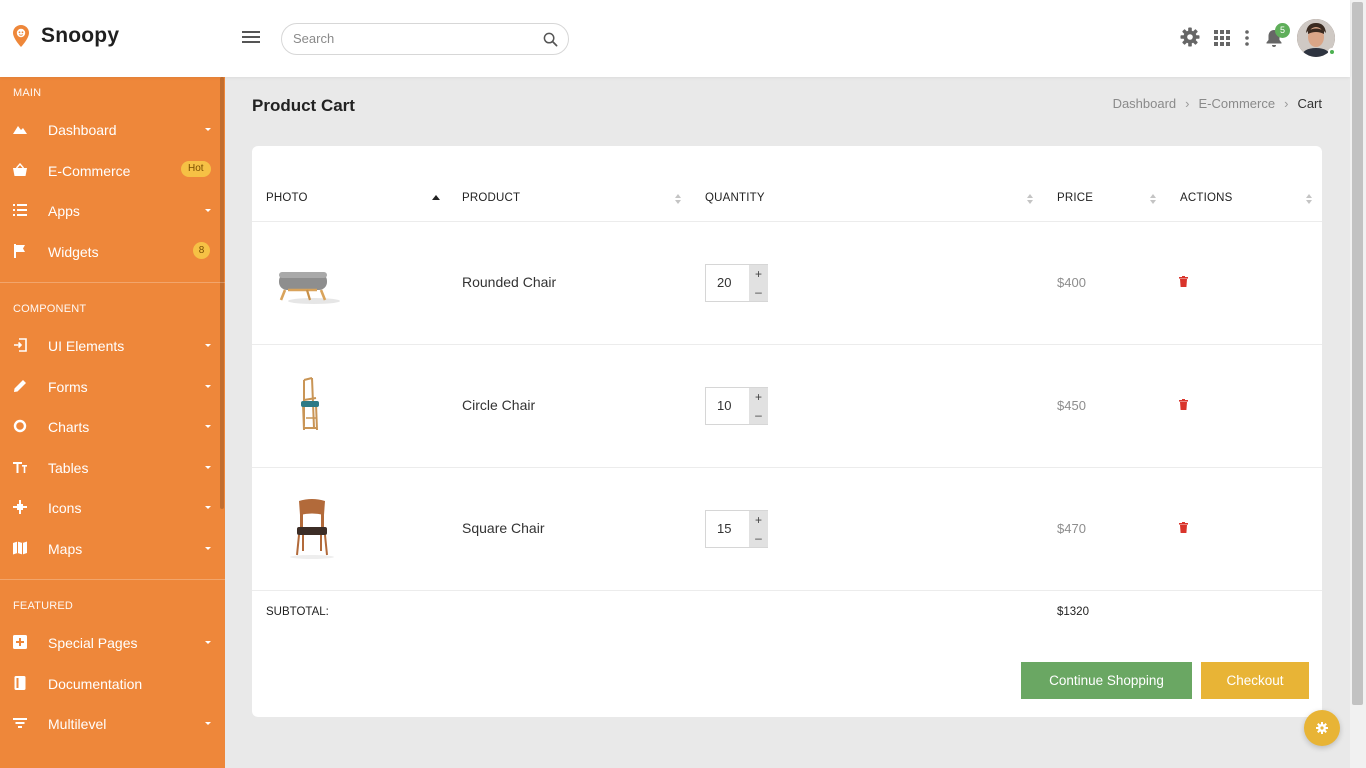 The image size is (1366, 768). I want to click on quantity-input: 20, so click(727, 283).